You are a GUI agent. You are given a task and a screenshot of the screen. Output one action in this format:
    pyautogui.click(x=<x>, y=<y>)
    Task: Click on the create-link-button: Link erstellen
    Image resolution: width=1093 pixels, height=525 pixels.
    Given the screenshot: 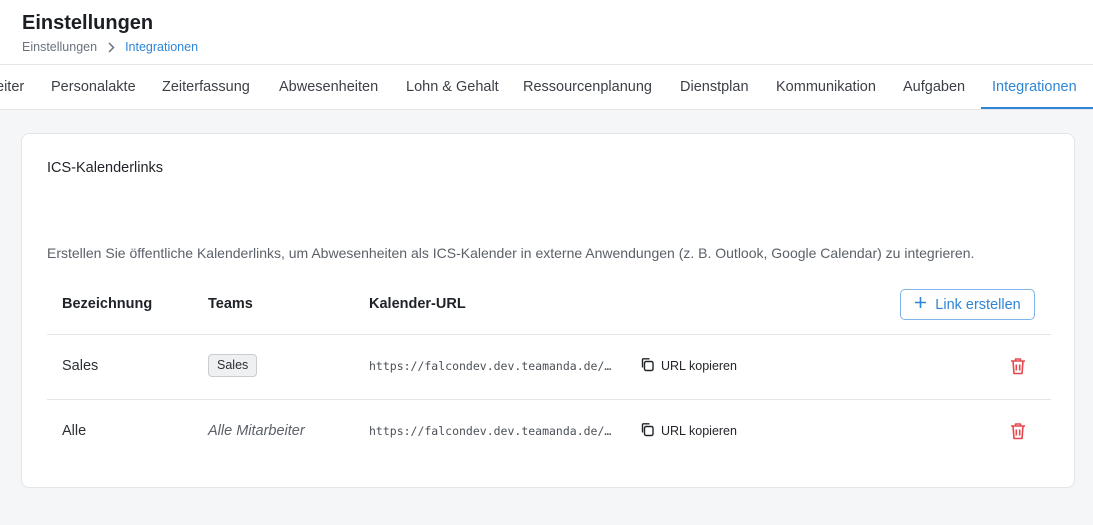 What is the action you would take?
    pyautogui.click(x=967, y=304)
    